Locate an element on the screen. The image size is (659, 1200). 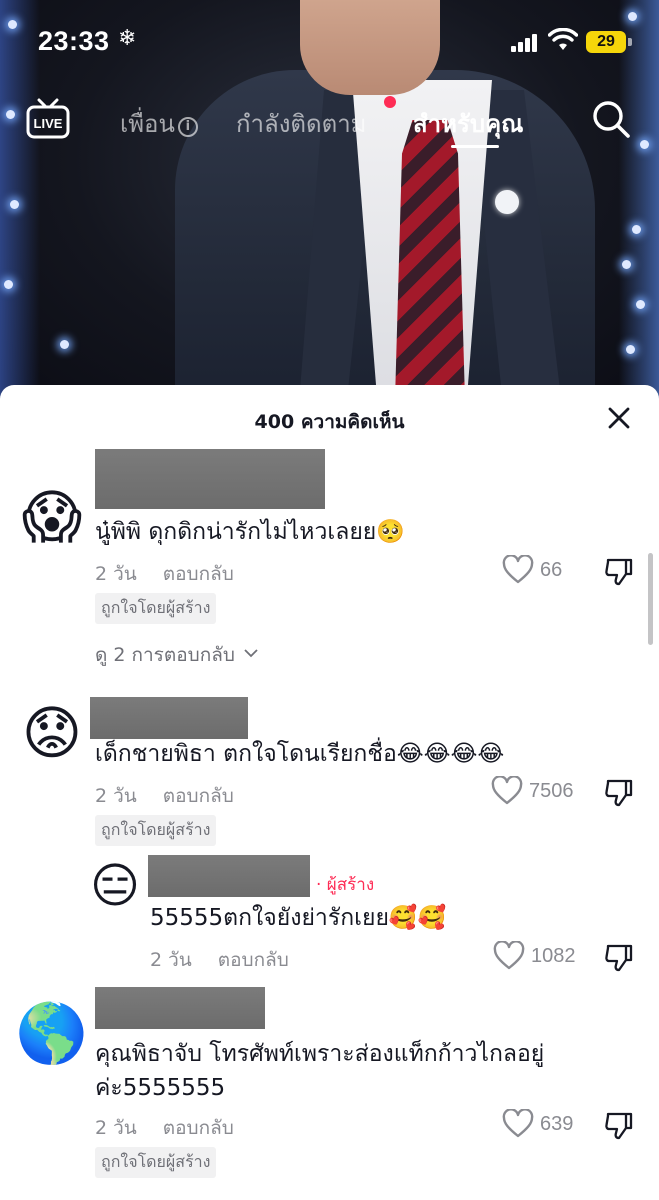
status-time: 23:33 is located at coordinates (74, 41).